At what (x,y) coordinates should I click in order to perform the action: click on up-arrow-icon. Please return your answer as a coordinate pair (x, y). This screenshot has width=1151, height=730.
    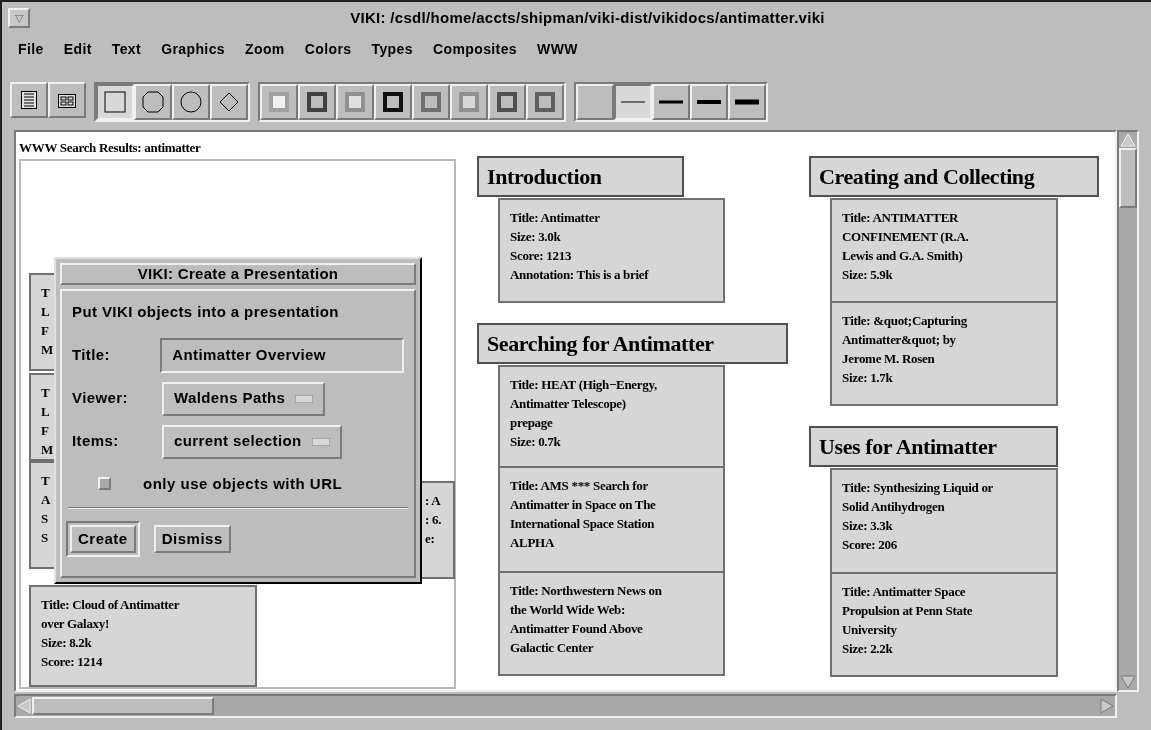
    Looking at the image, I should click on (1128, 140).